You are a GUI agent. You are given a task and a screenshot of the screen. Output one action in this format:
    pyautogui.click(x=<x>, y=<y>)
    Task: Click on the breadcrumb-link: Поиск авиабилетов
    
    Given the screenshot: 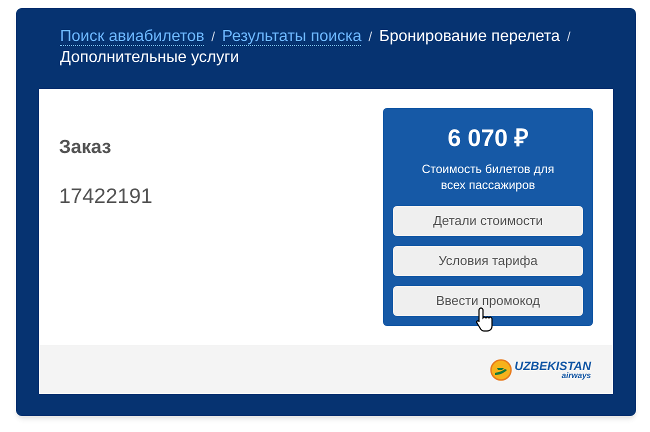 What is the action you would take?
    pyautogui.click(x=132, y=37)
    